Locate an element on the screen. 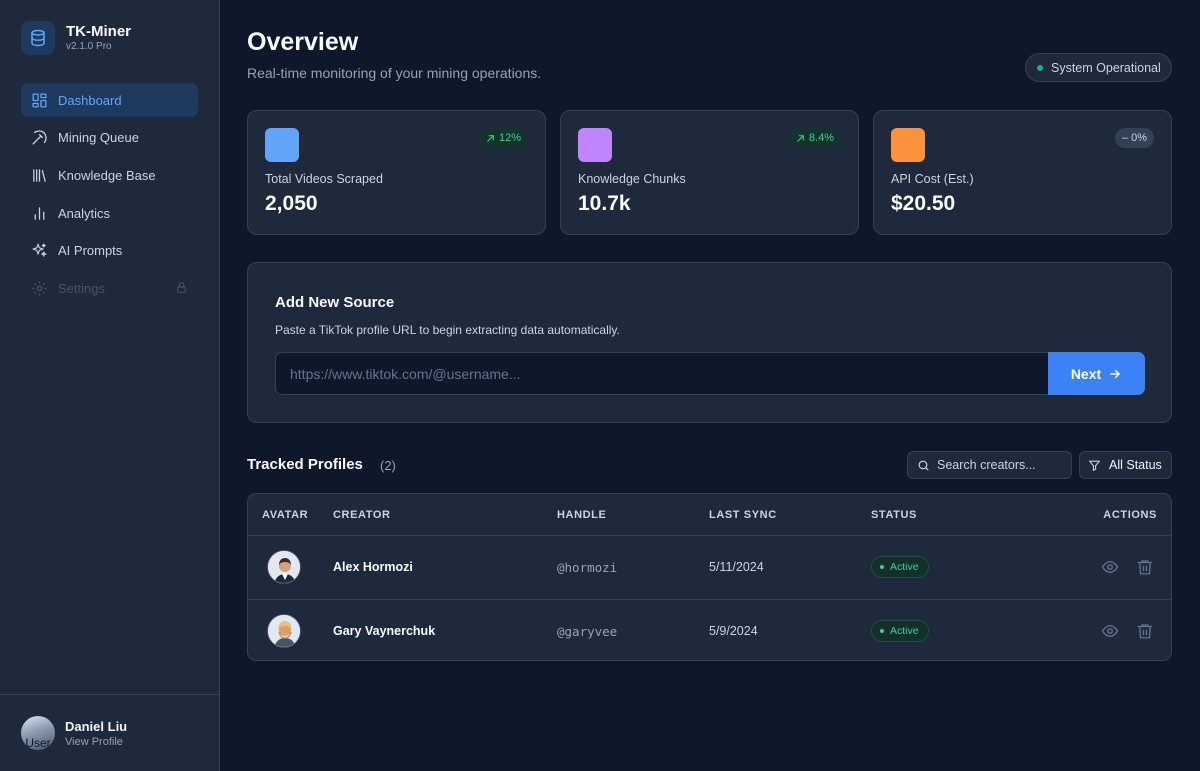 This screenshot has height=771, width=1200. status-badge: System Operational is located at coordinates (1098, 67).